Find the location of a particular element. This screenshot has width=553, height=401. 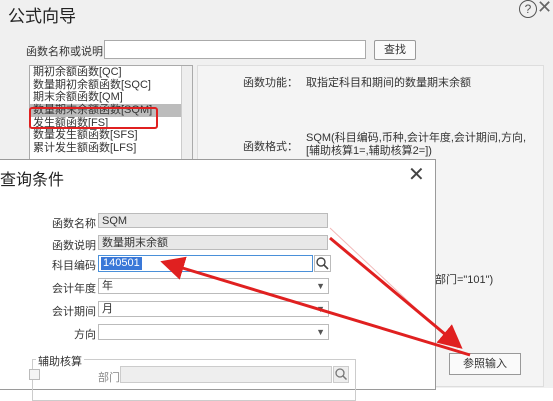

direction-label: 方向 is located at coordinates (85, 335).